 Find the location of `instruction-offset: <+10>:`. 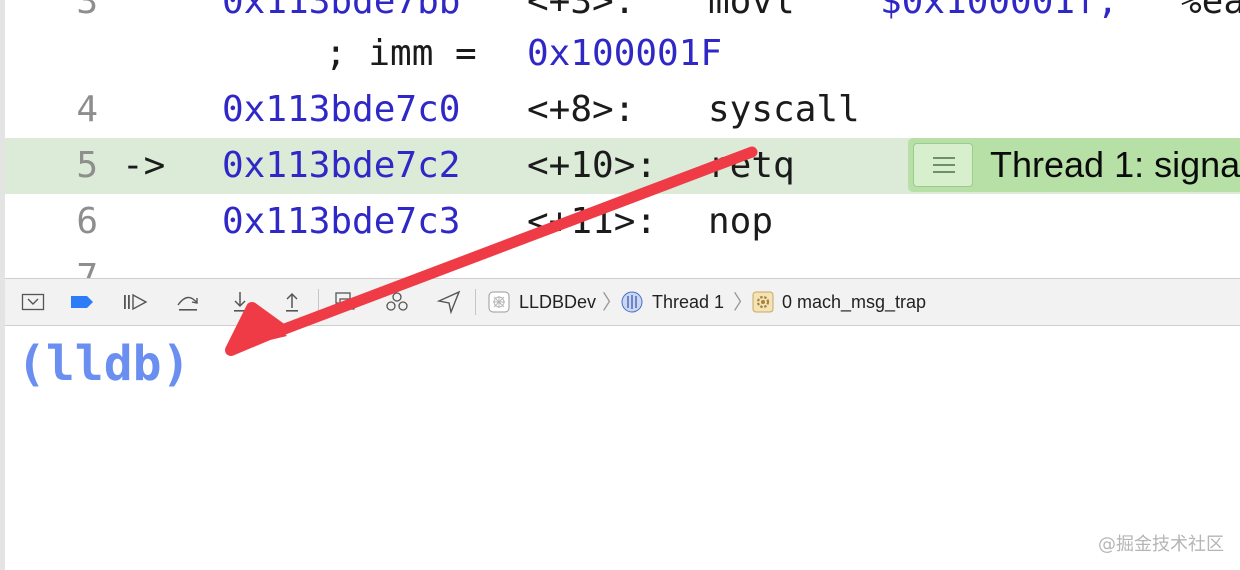

instruction-offset: <+10>: is located at coordinates (592, 165).